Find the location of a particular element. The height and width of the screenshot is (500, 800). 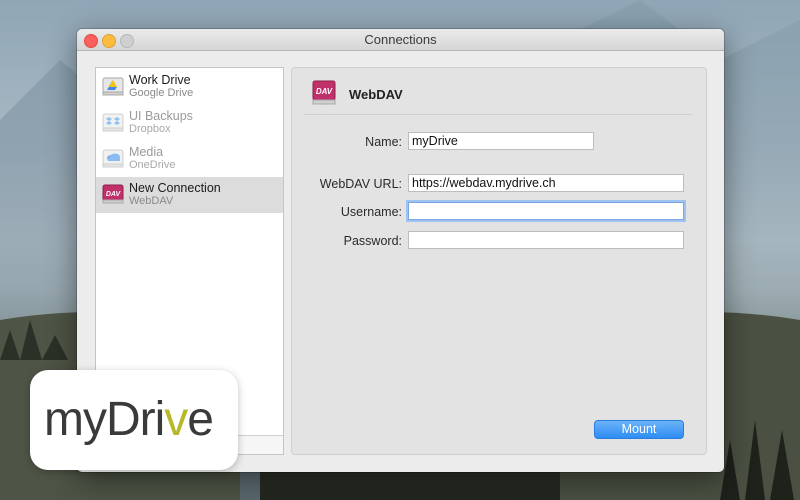

connection-item-ui-backups: UI Backups Dropbox is located at coordinates (189, 123).